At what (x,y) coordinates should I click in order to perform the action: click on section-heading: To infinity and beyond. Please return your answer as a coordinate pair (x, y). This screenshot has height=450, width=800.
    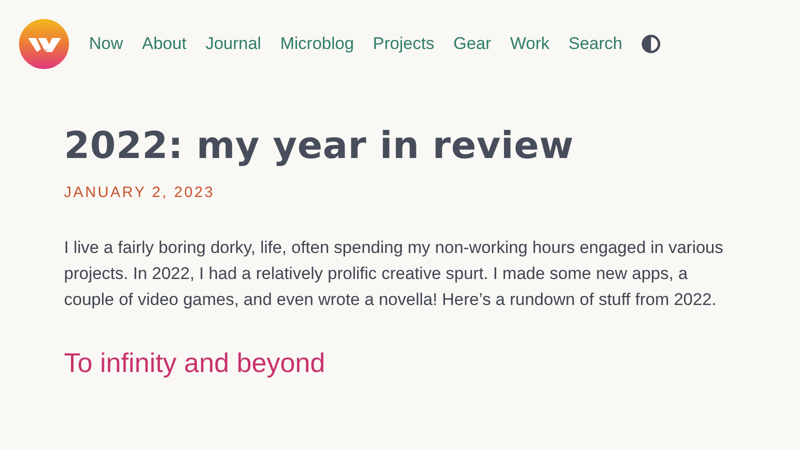
    Looking at the image, I should click on (195, 363).